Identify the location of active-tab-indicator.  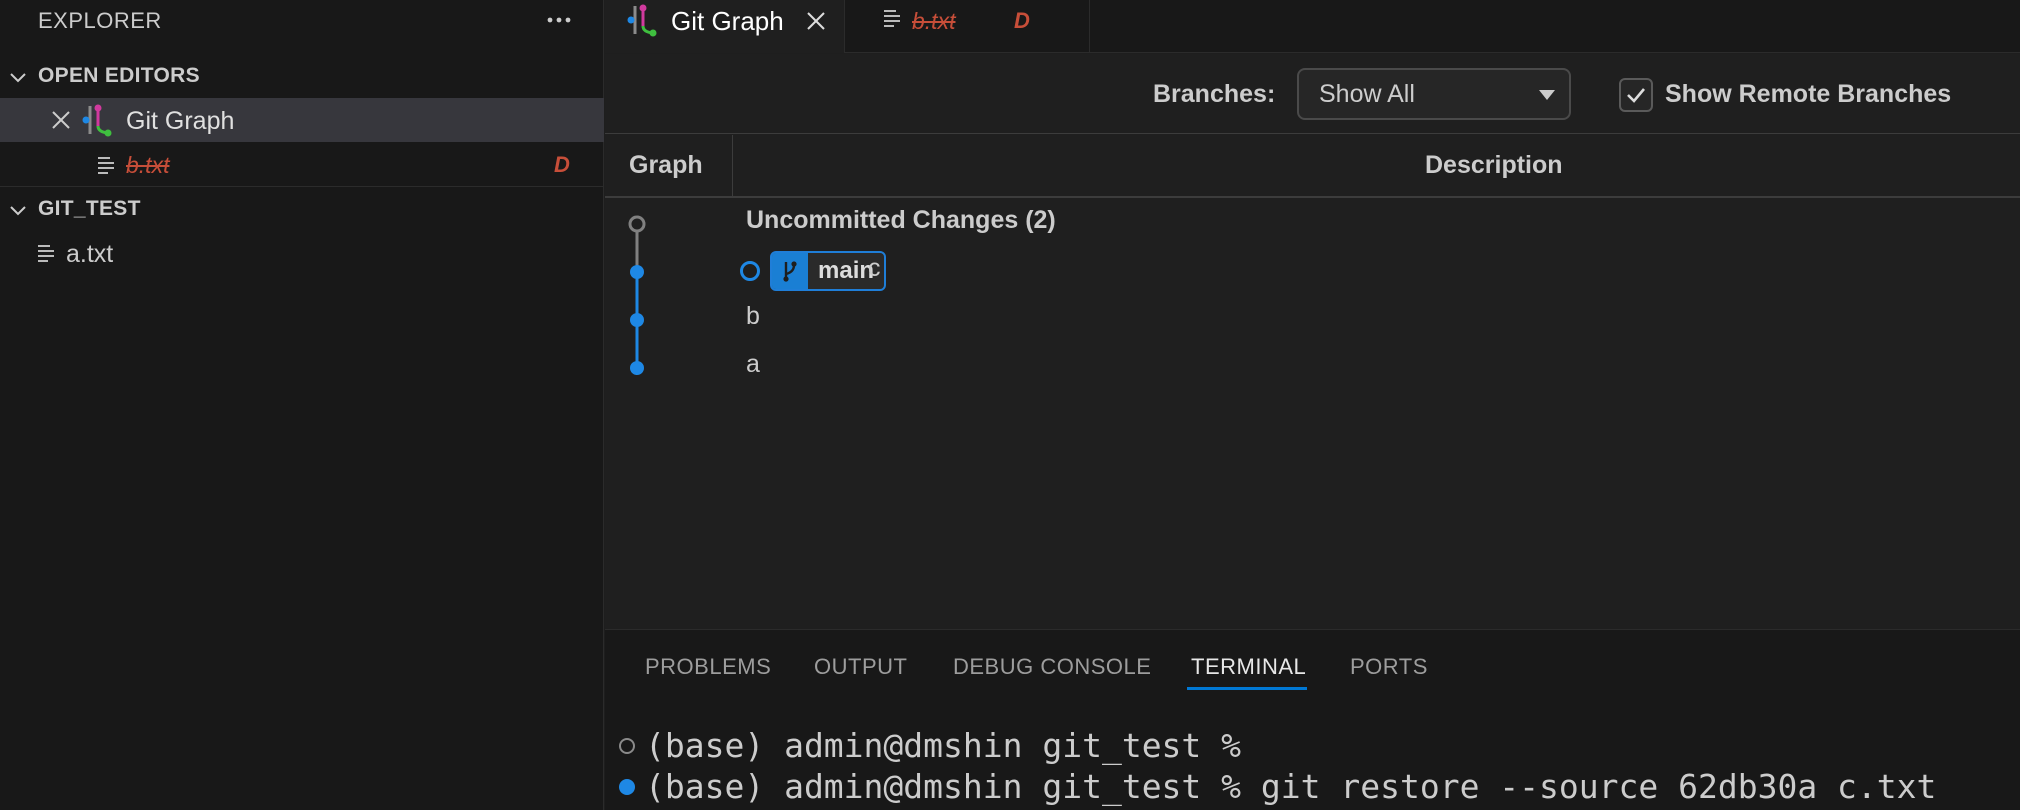
(1247, 688).